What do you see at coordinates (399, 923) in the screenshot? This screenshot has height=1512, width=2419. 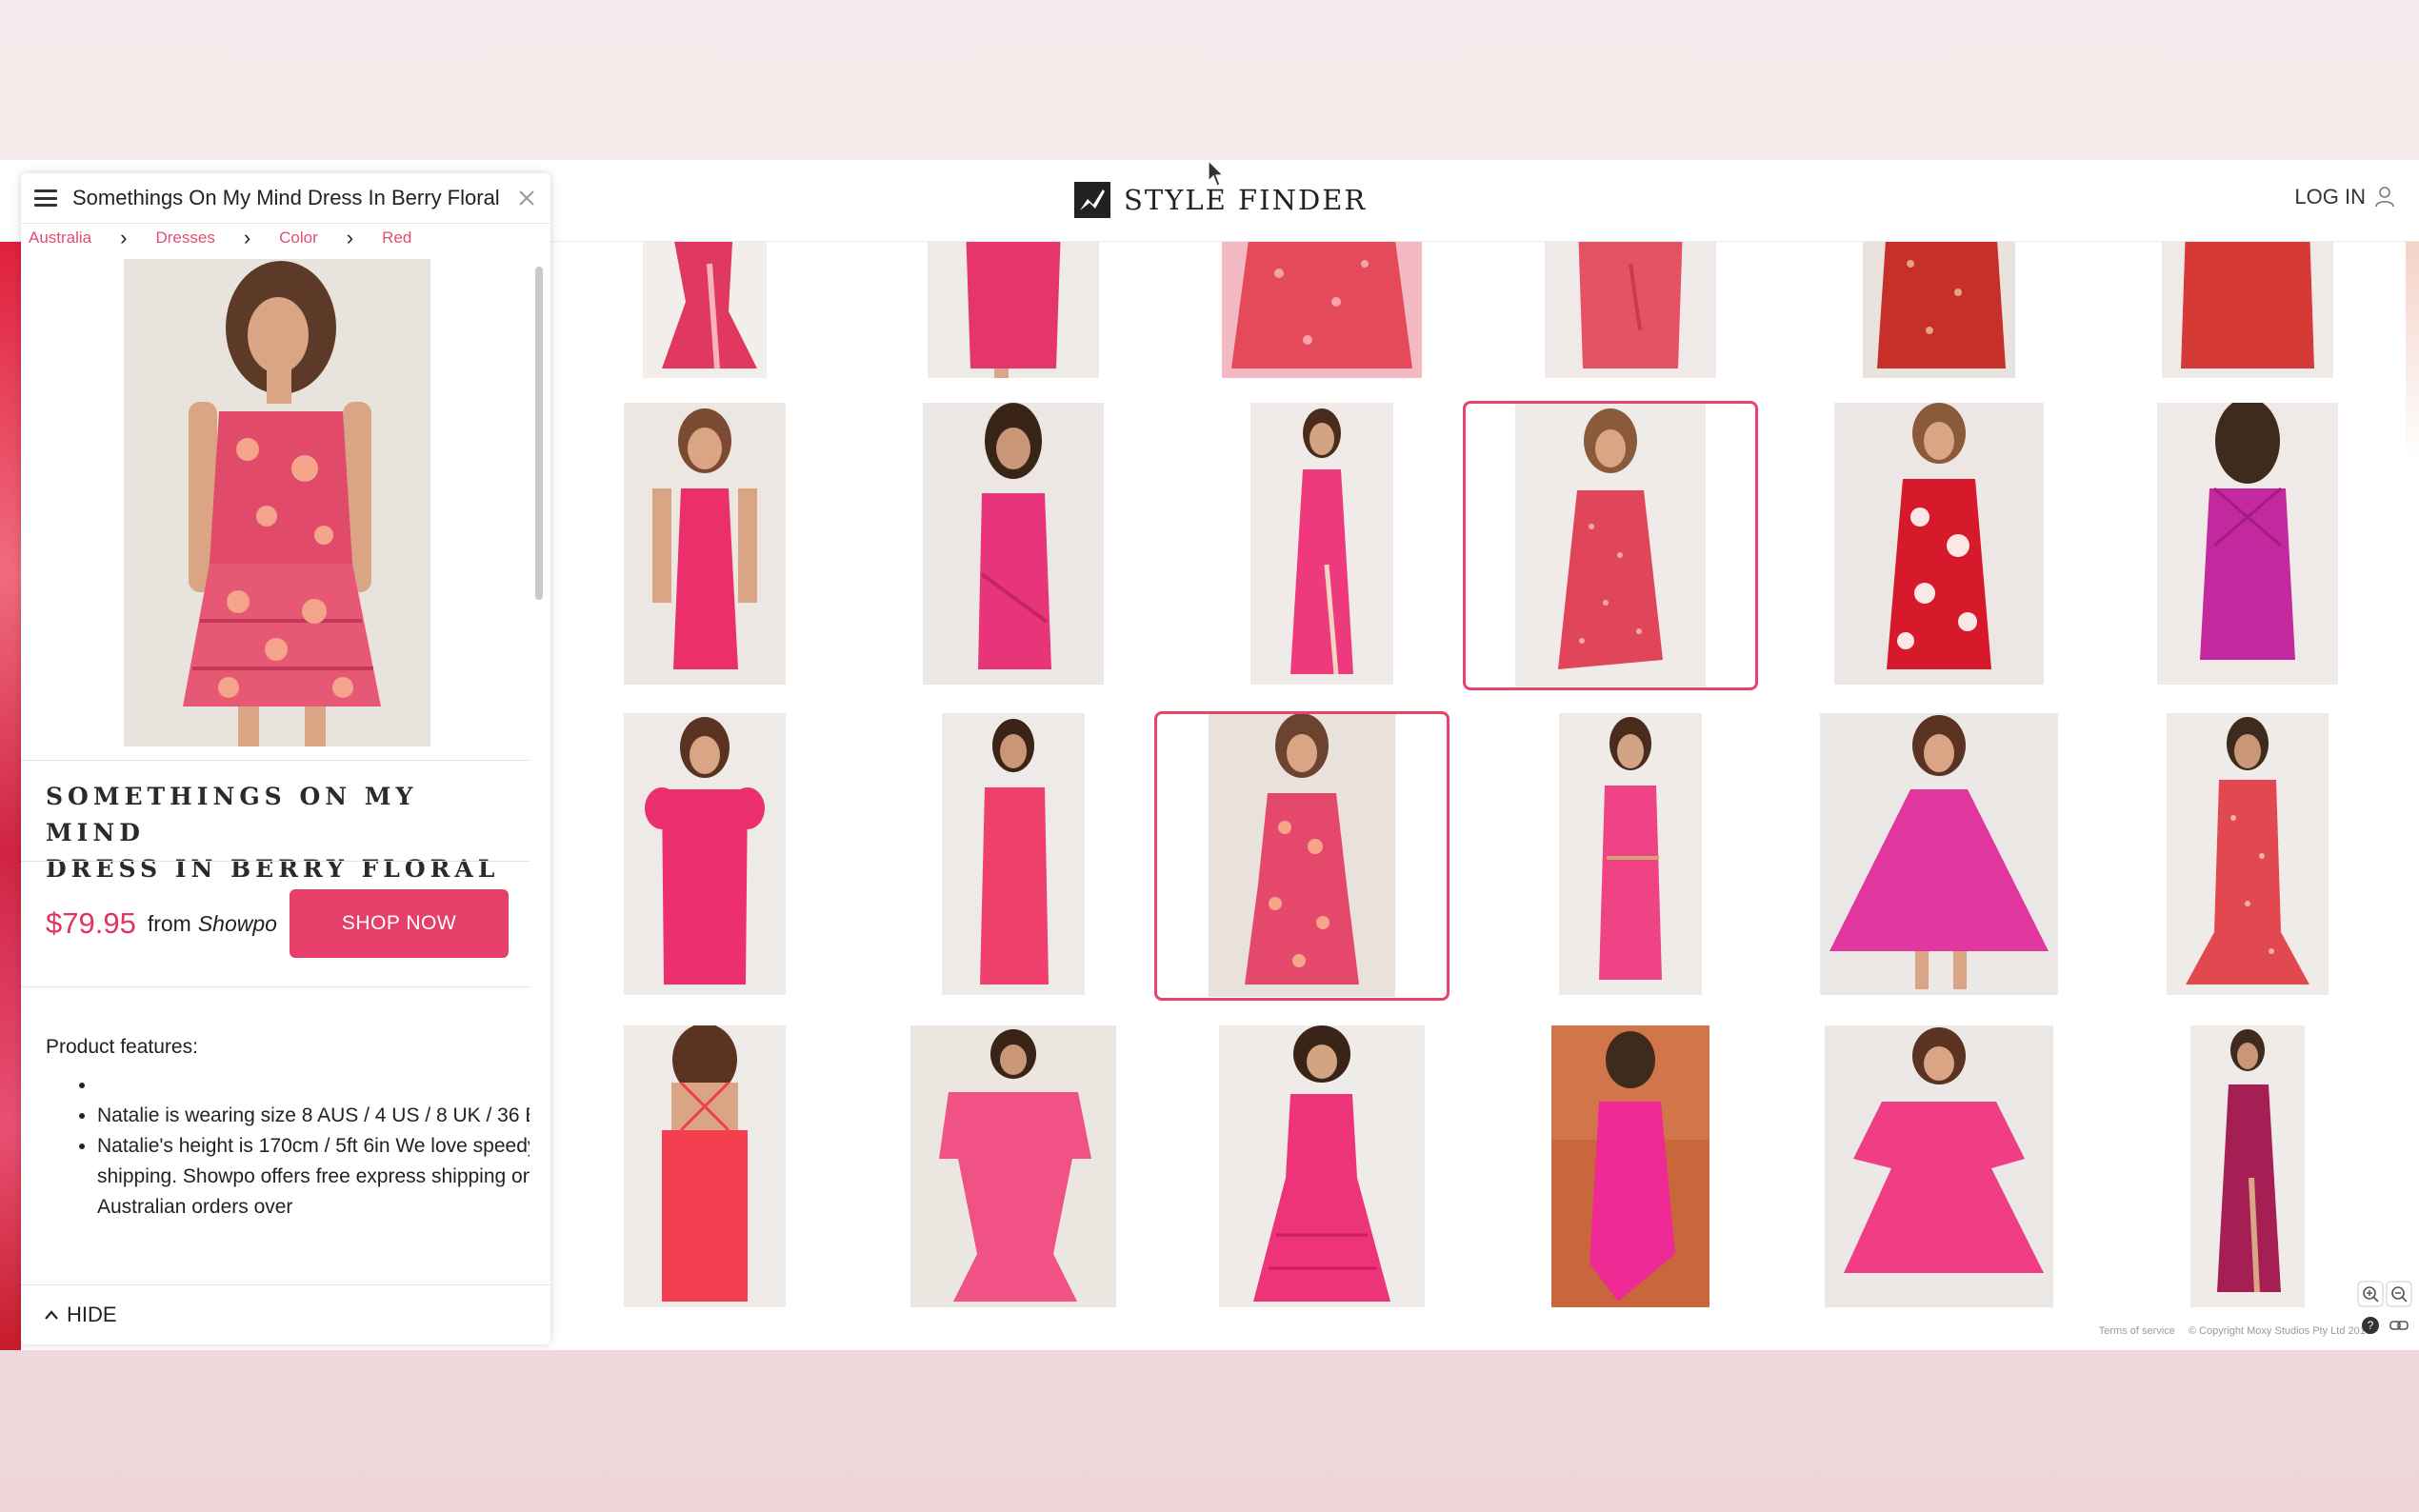 I see `shop-now-button: SHOP NOW` at bounding box center [399, 923].